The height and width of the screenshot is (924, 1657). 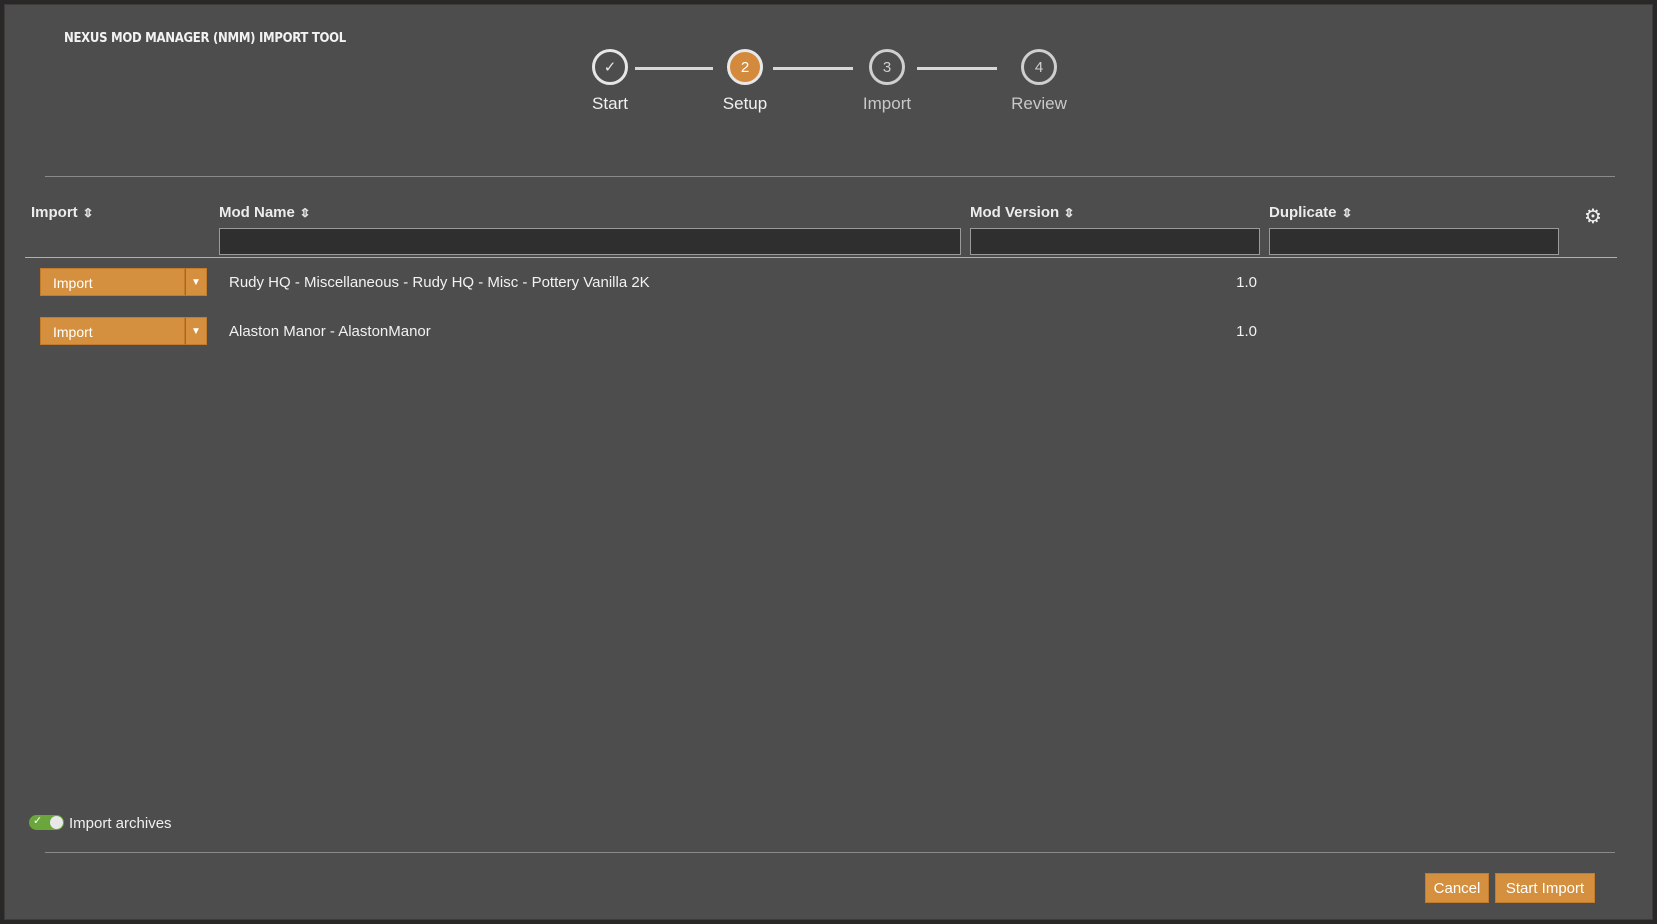 I want to click on import-archives-label: Import archives, so click(x=120, y=823).